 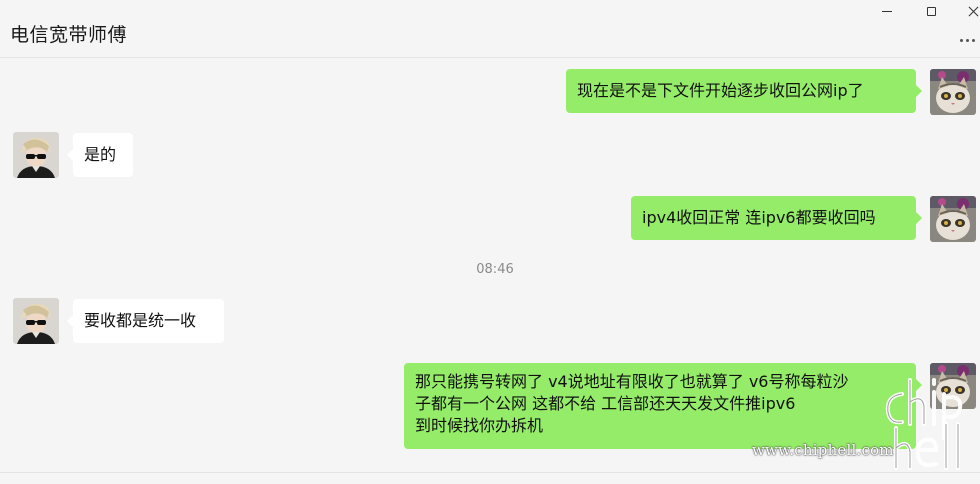 What do you see at coordinates (970, 40) in the screenshot?
I see `more-dots-icon` at bounding box center [970, 40].